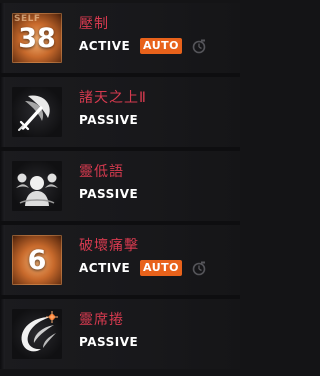 The width and height of the screenshot is (320, 376). I want to click on skill-row-1: SELF 38 壓制 ACTIVE AUTO, so click(120, 40).